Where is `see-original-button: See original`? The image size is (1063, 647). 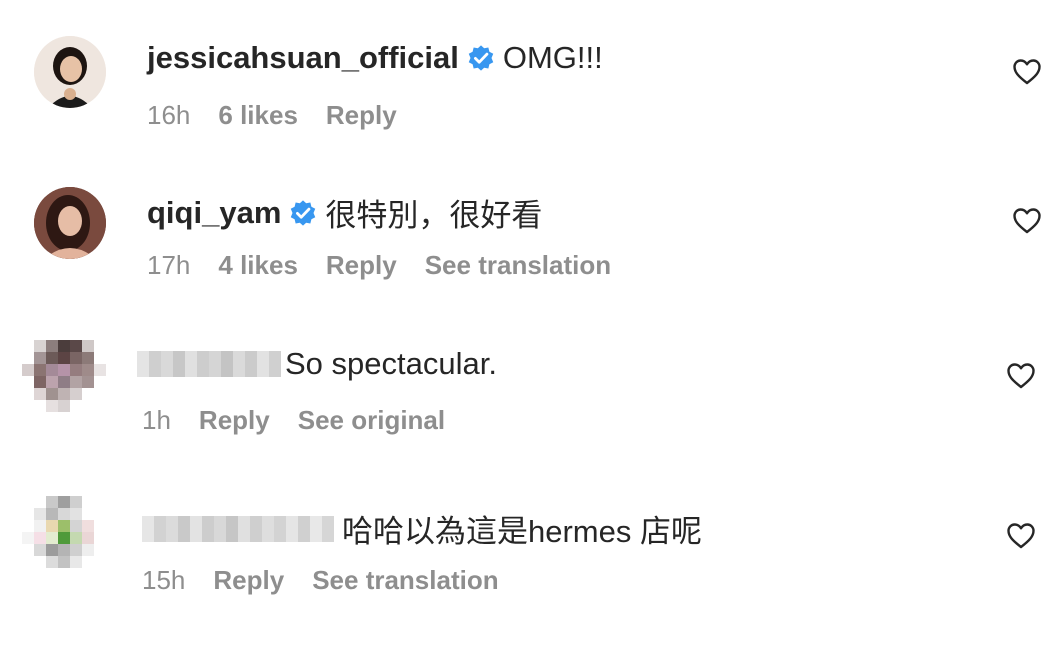
see-original-button: See original is located at coordinates (371, 420).